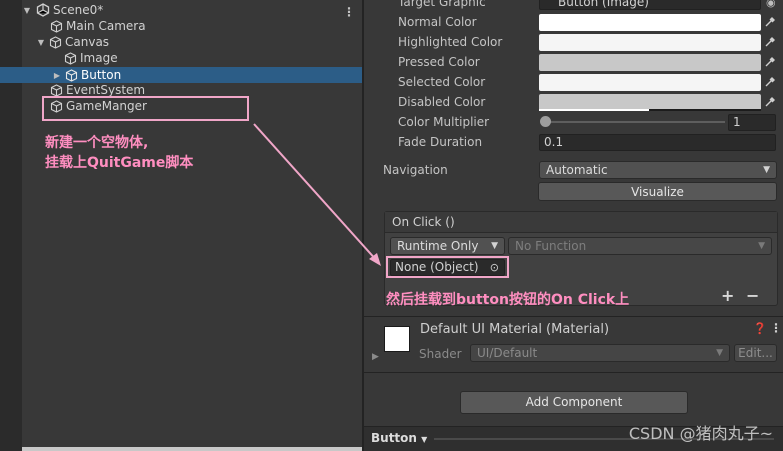  I want to click on annotation-arrow-line, so click(316, 193).